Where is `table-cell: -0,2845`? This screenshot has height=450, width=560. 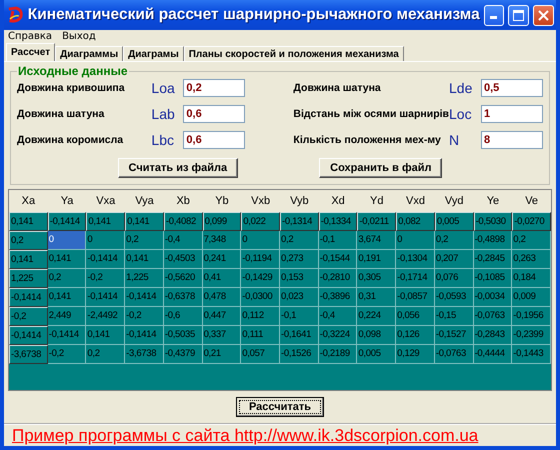
table-cell: -0,2845 is located at coordinates (493, 259).